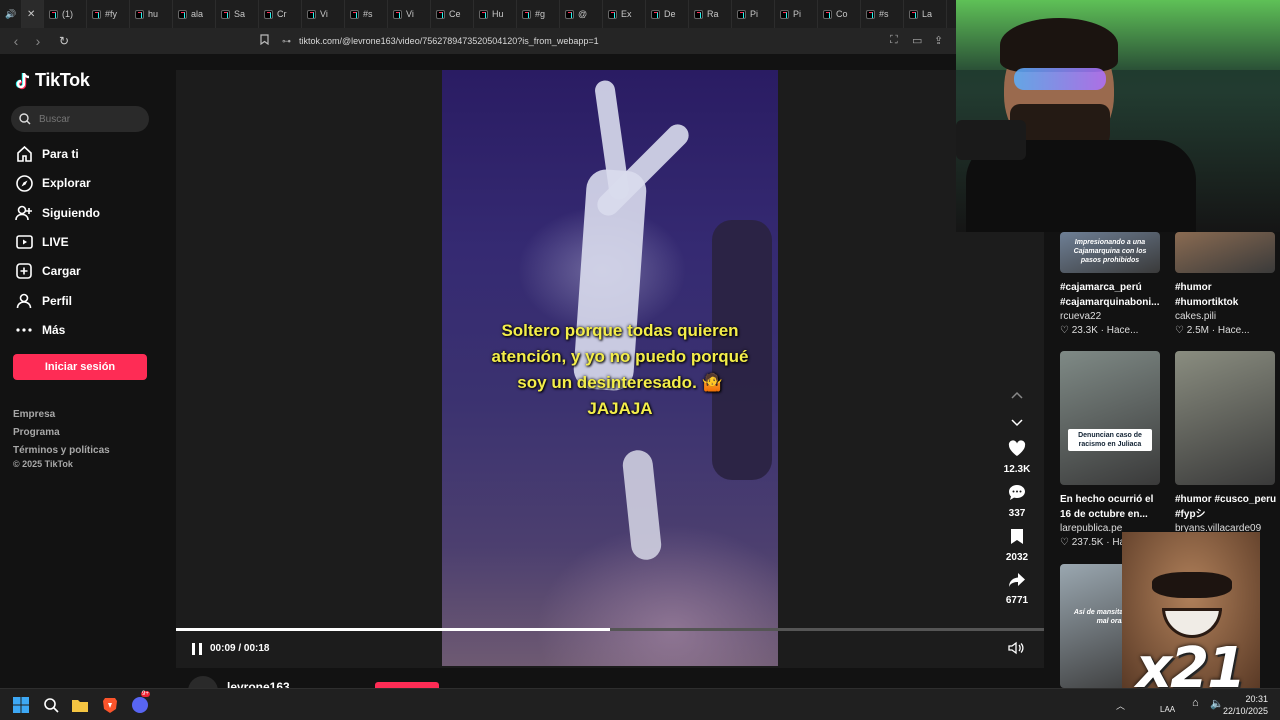 The image size is (1280, 720). What do you see at coordinates (1227, 499) in the screenshot?
I see `related-video-title: #humor #cusco_peru` at bounding box center [1227, 499].